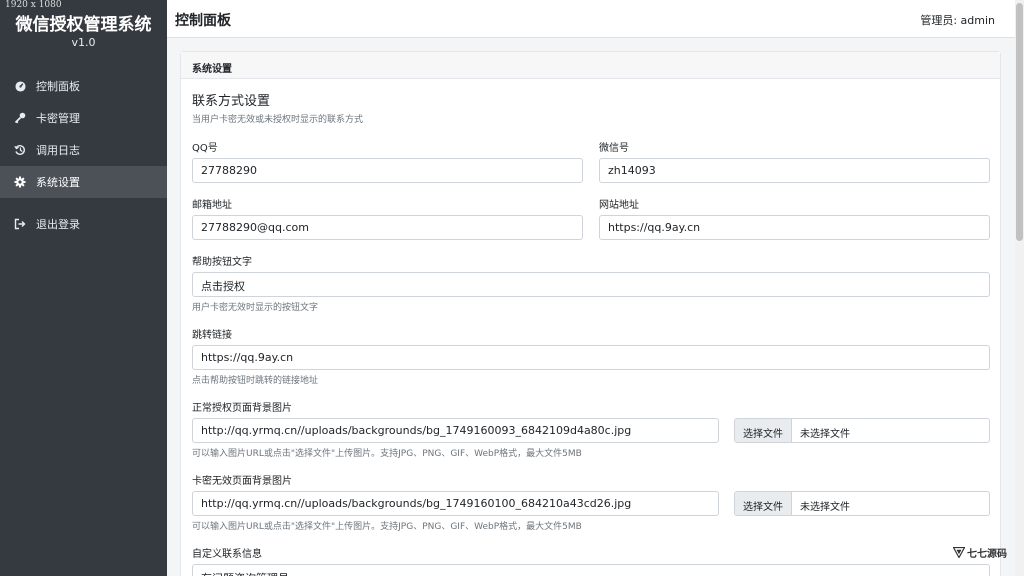 This screenshot has height=576, width=1024. What do you see at coordinates (242, 481) in the screenshot?
I see `invalid-bg-label: 卡密无效页面背景图片` at bounding box center [242, 481].